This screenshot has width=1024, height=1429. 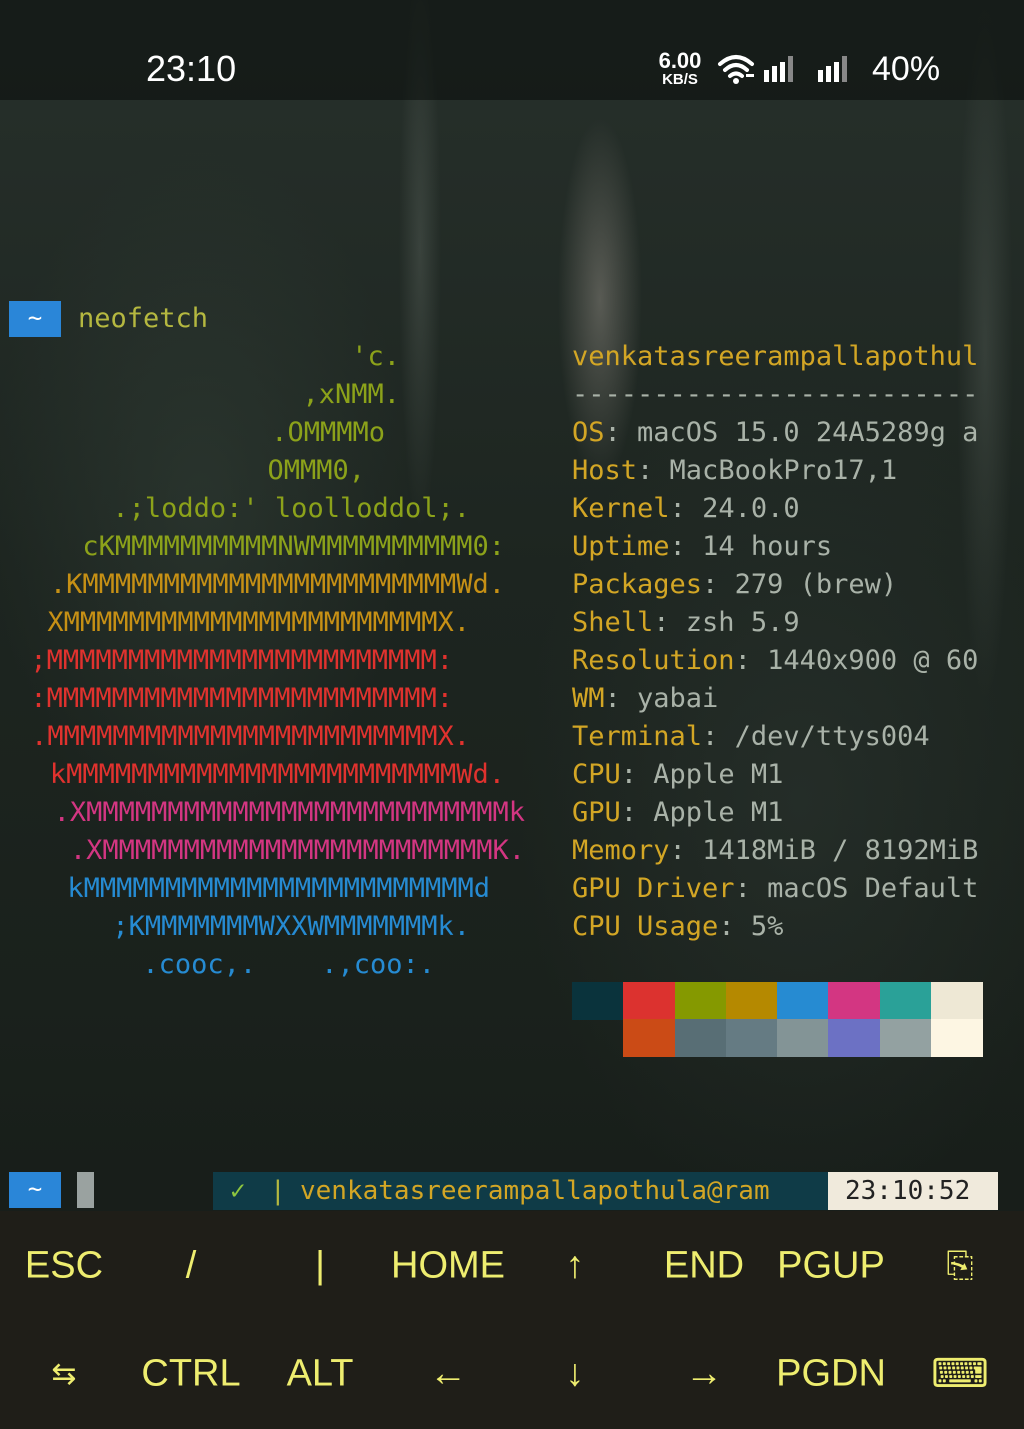 What do you see at coordinates (767, 546) in the screenshot?
I see `info-value: 14 hours` at bounding box center [767, 546].